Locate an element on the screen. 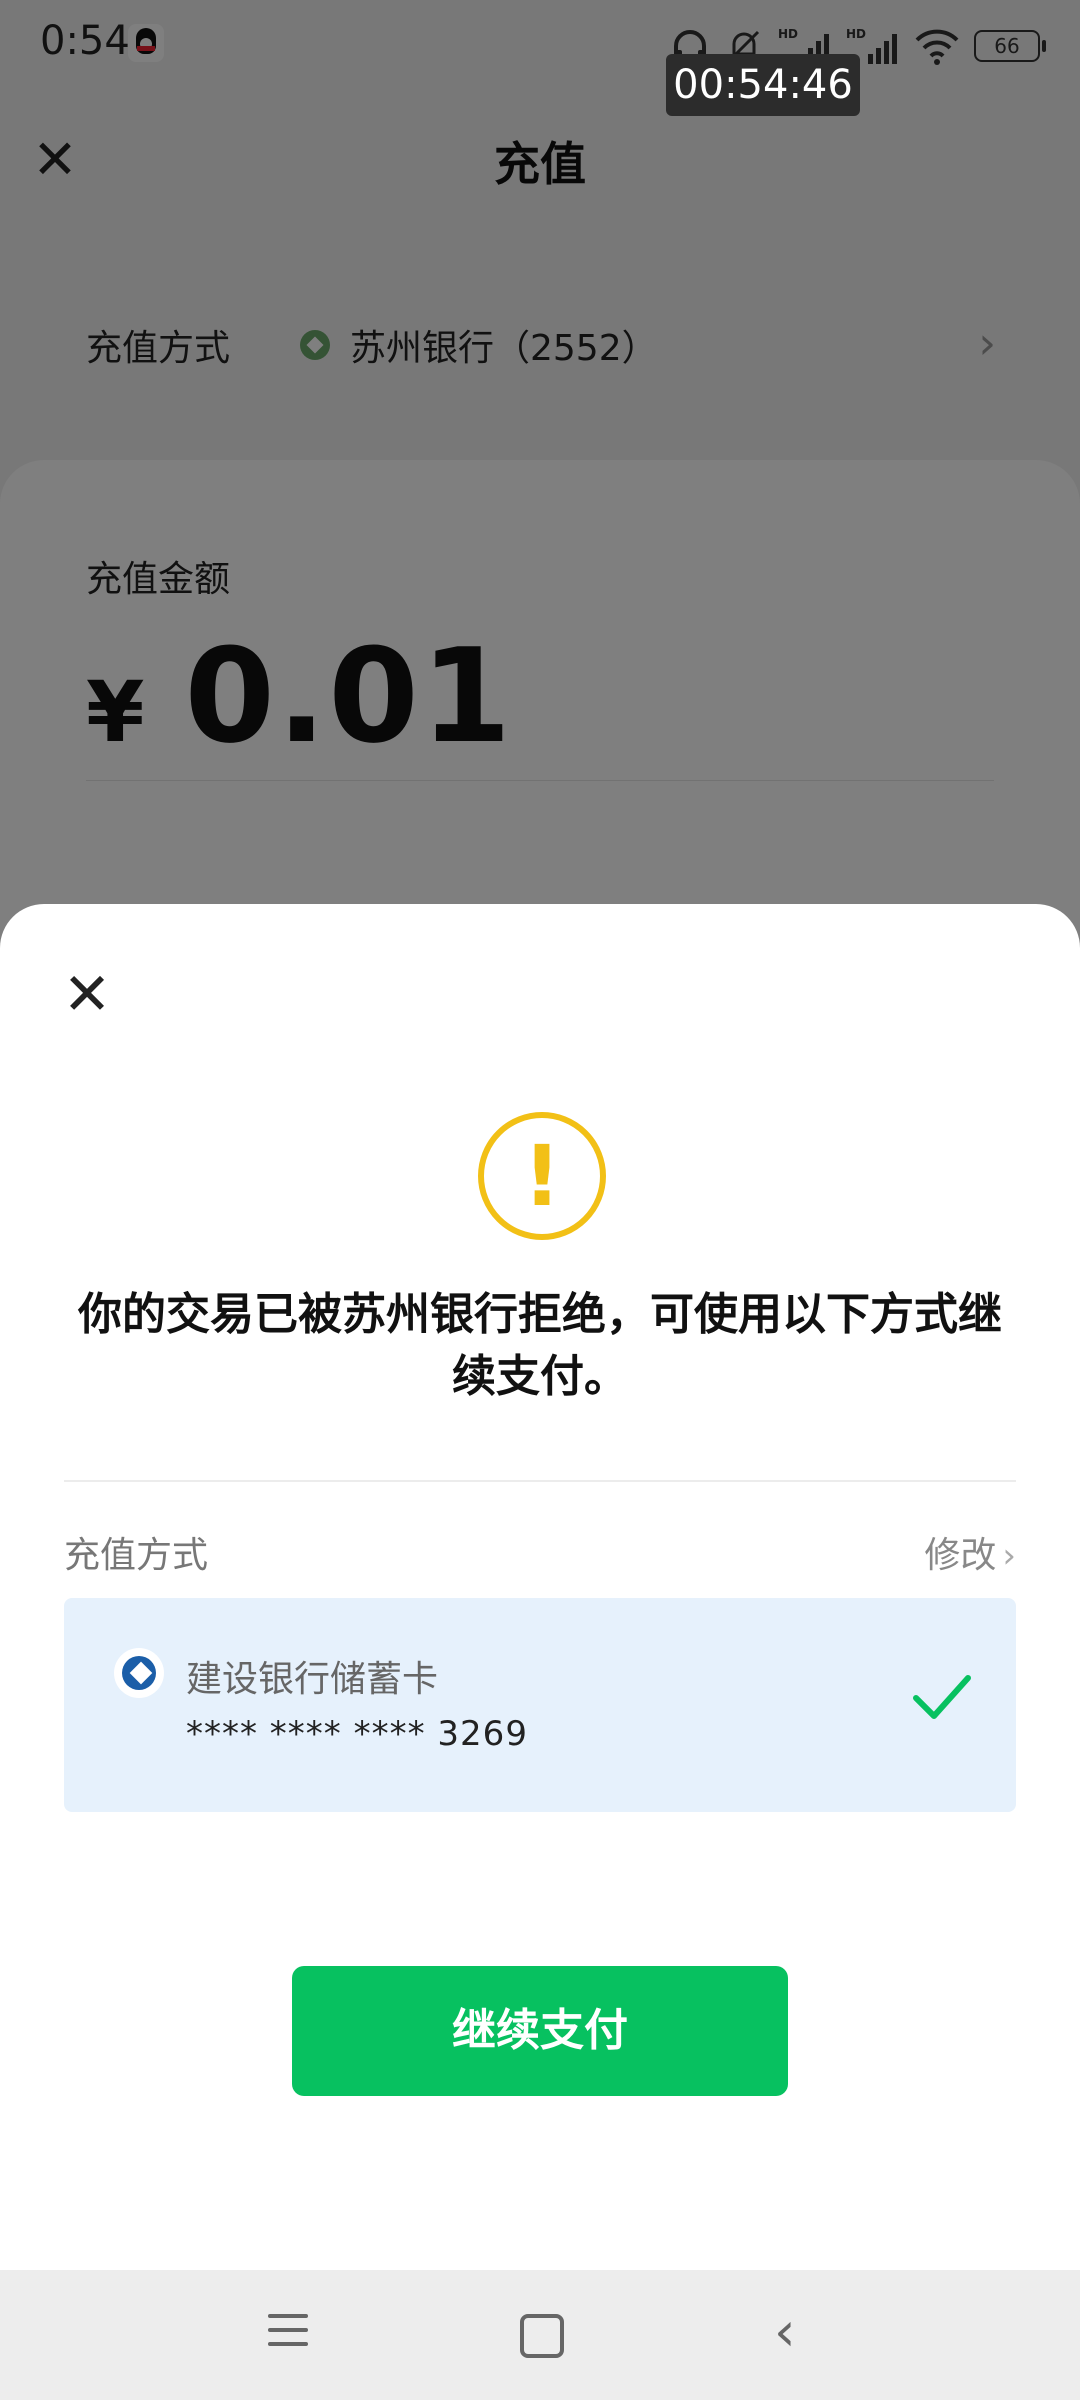  back-icon: ‹ is located at coordinates (785, 2331).